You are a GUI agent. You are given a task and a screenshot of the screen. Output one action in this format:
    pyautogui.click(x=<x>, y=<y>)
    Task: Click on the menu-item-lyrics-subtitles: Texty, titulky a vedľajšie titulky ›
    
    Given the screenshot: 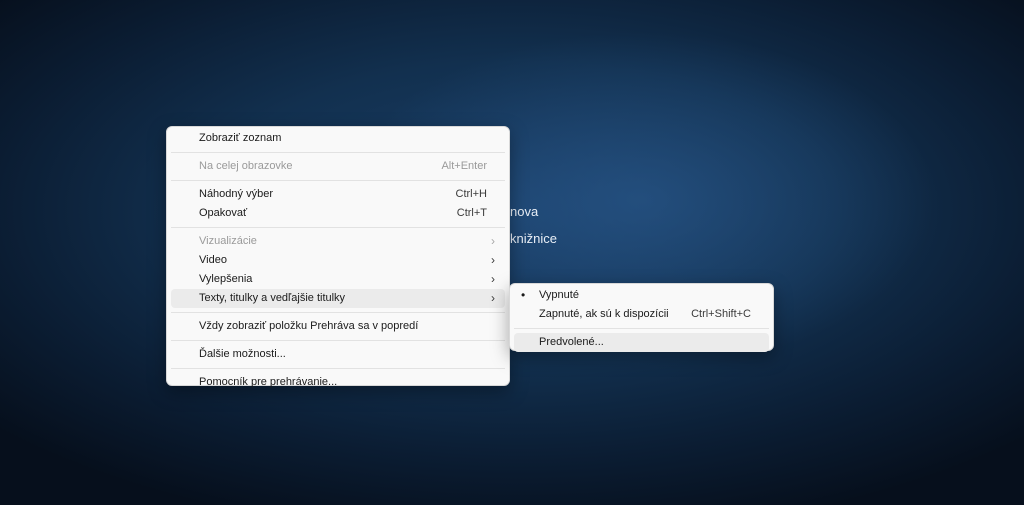 What is the action you would take?
    pyautogui.click(x=338, y=298)
    